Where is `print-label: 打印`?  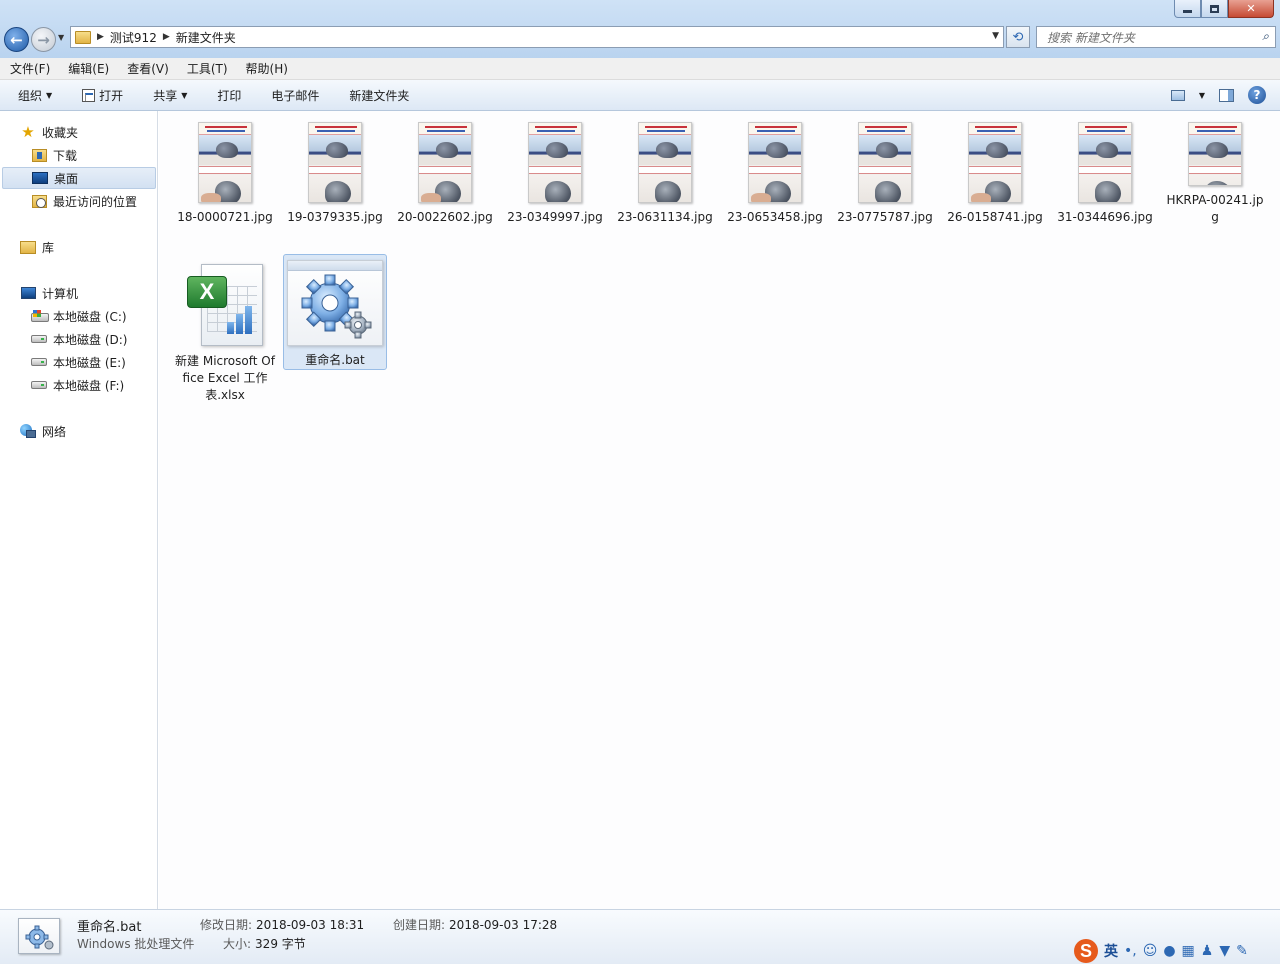
print-label: 打印 is located at coordinates (229, 95).